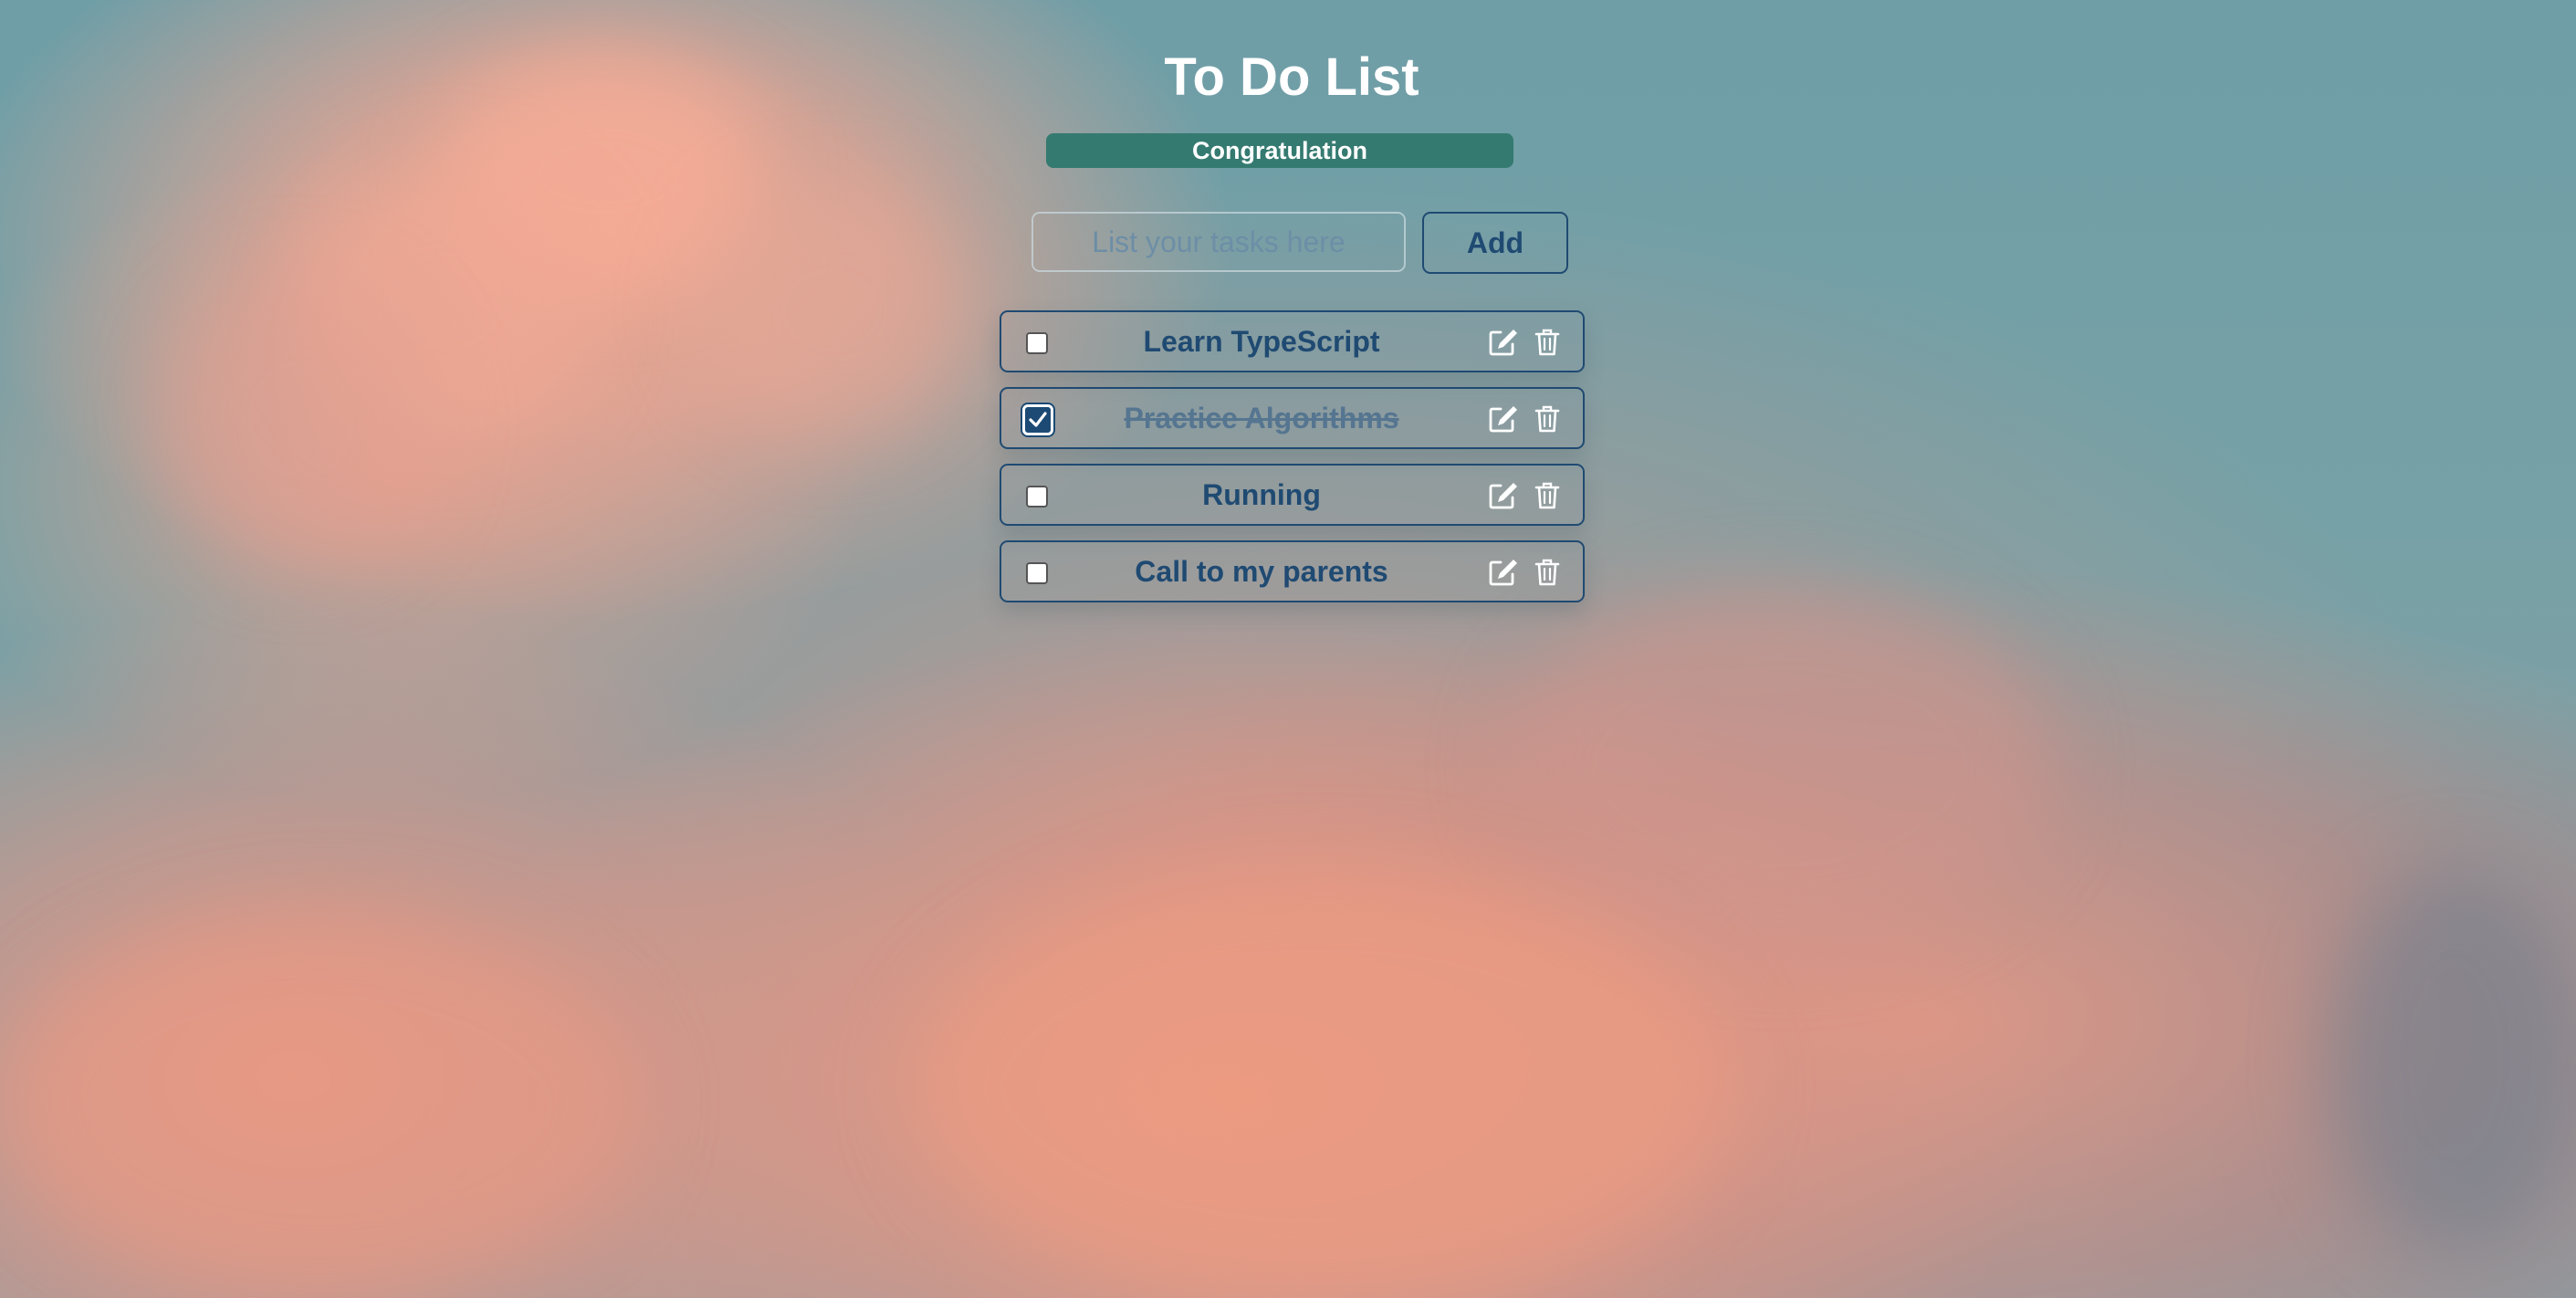 This screenshot has height=1298, width=2576. I want to click on task-item: Learn TypeScript, so click(1292, 341).